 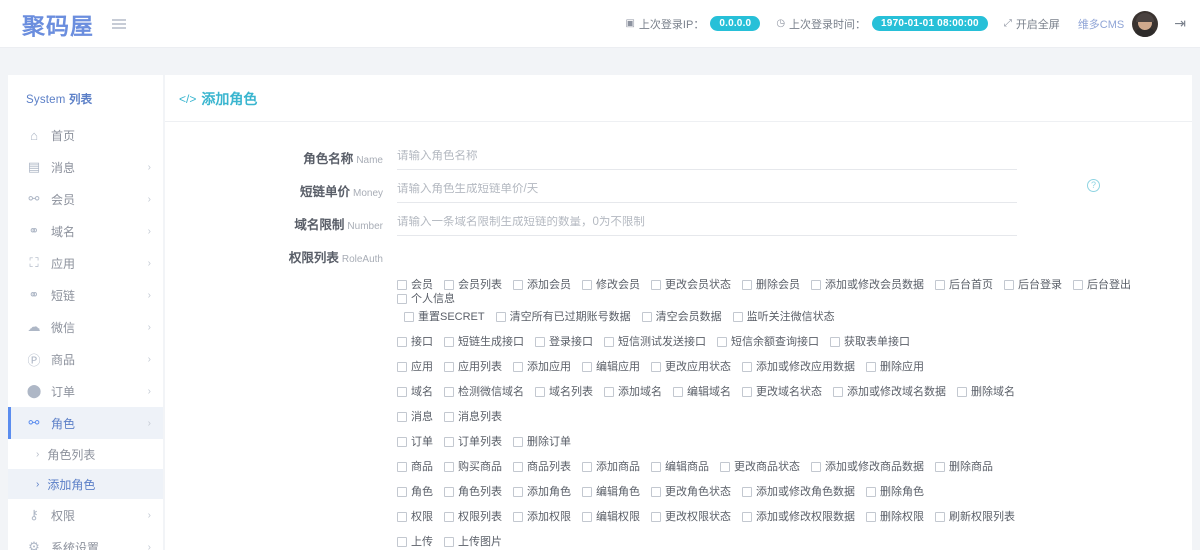 What do you see at coordinates (611, 285) in the screenshot?
I see `checkbox-修改会员: 修改会员` at bounding box center [611, 285].